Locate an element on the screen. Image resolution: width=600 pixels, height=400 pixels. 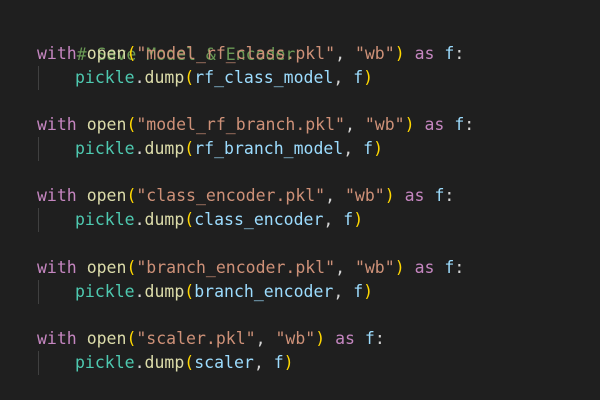
code-line-with-open: with open("scaler.pkl", "wb") as f: is located at coordinates (211, 339).